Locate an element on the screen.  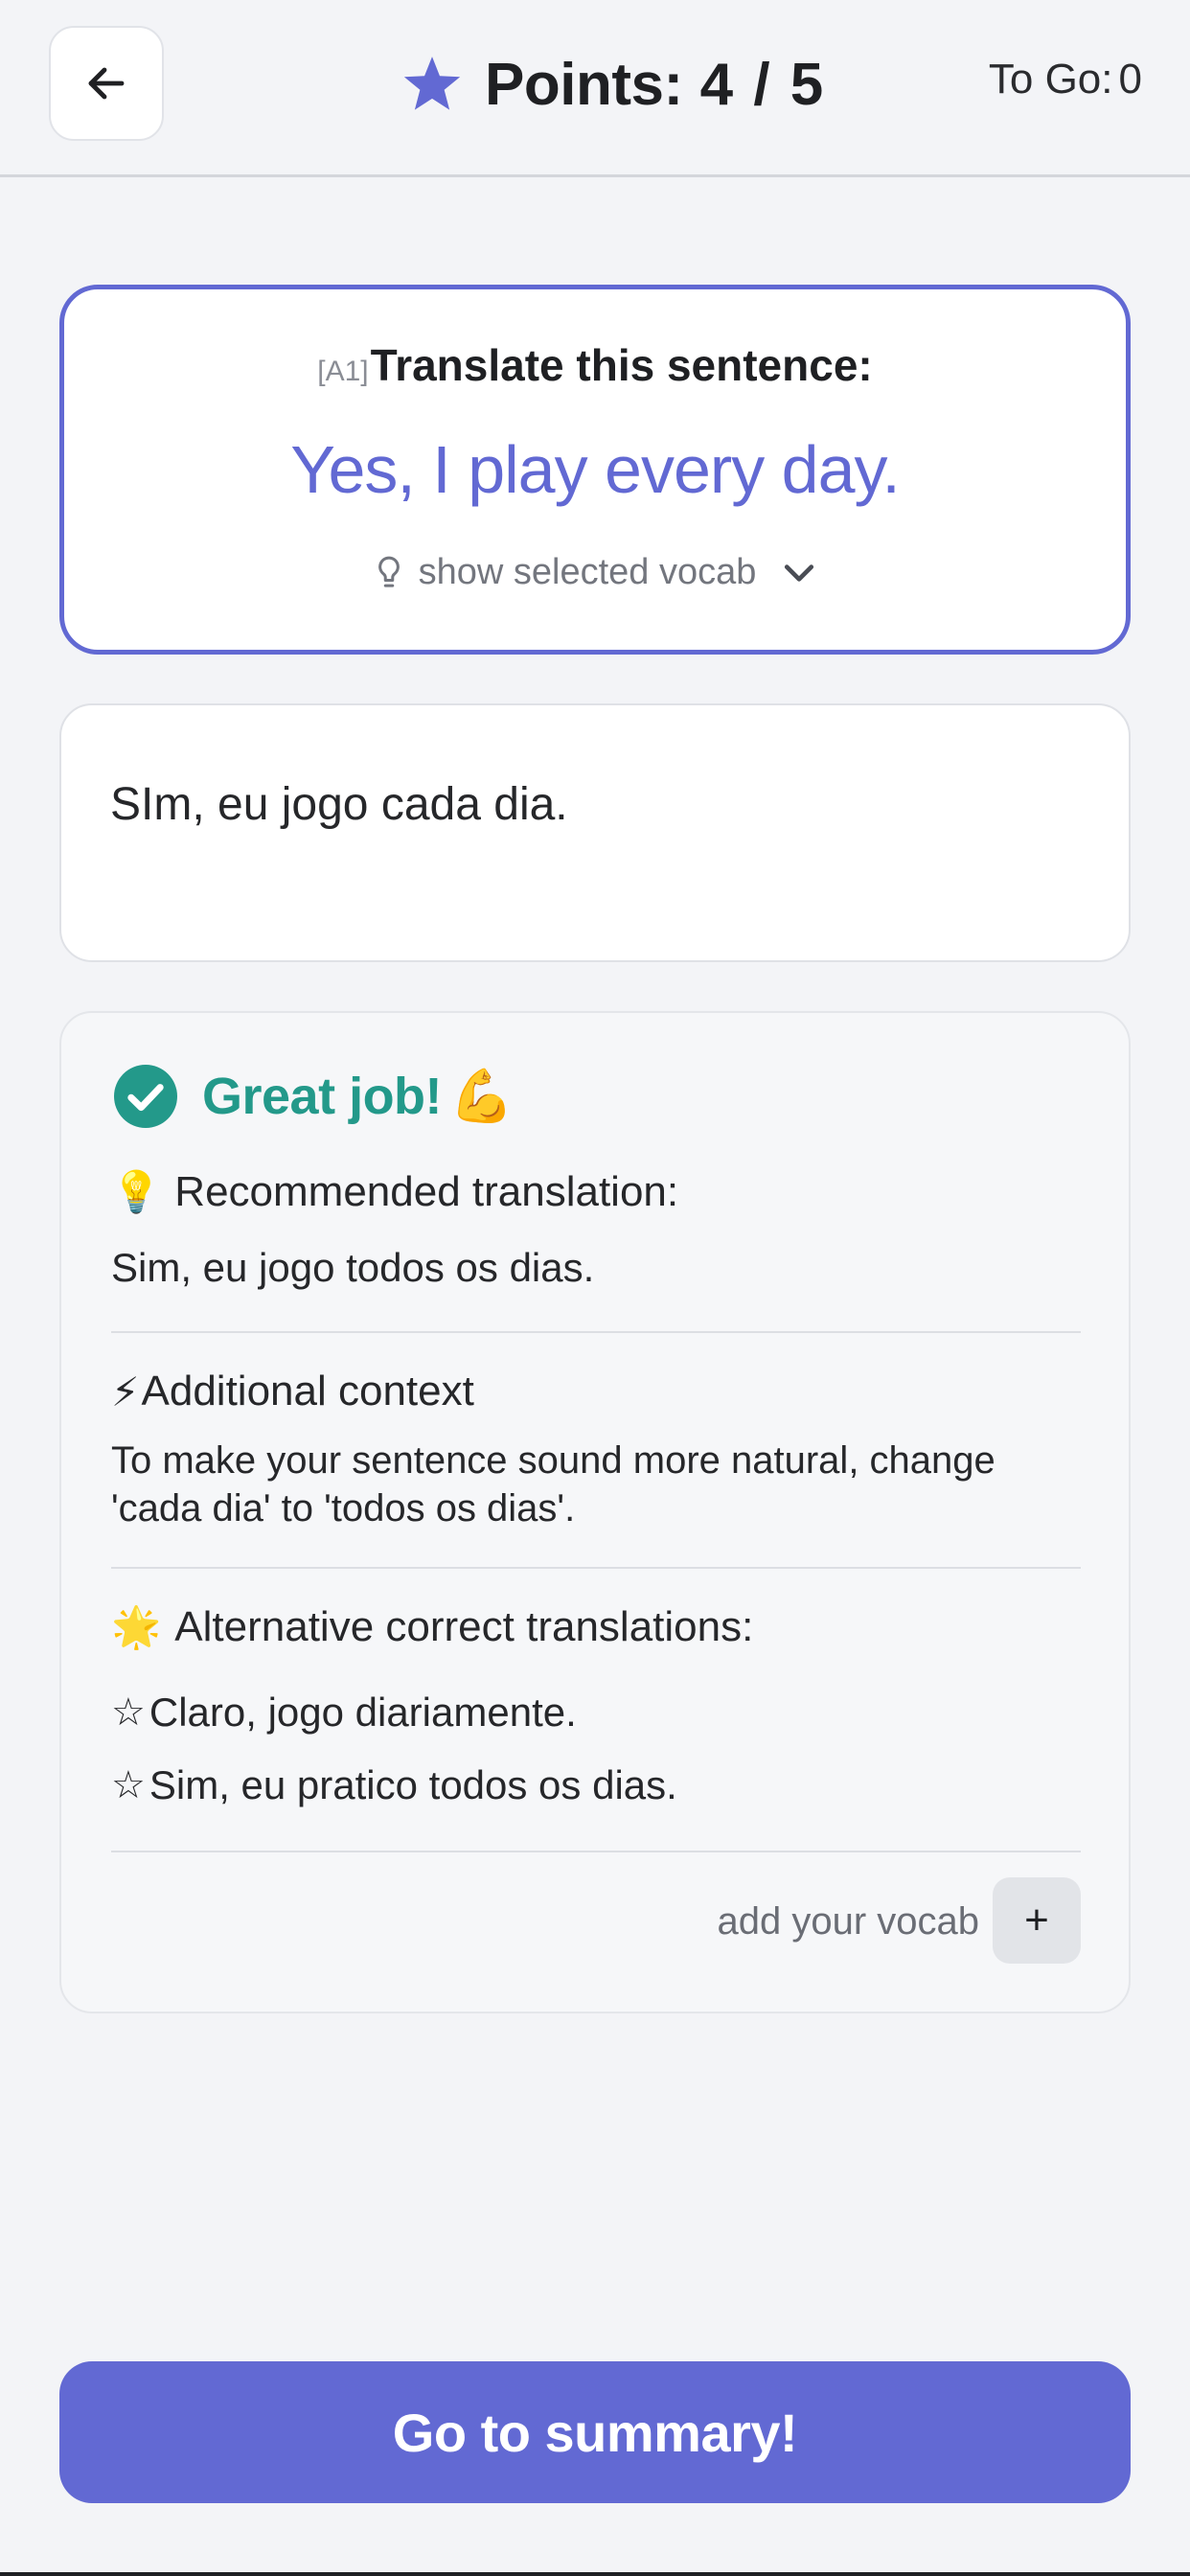
alternatives-title: Alternative correct translations: is located at coordinates (464, 1626).